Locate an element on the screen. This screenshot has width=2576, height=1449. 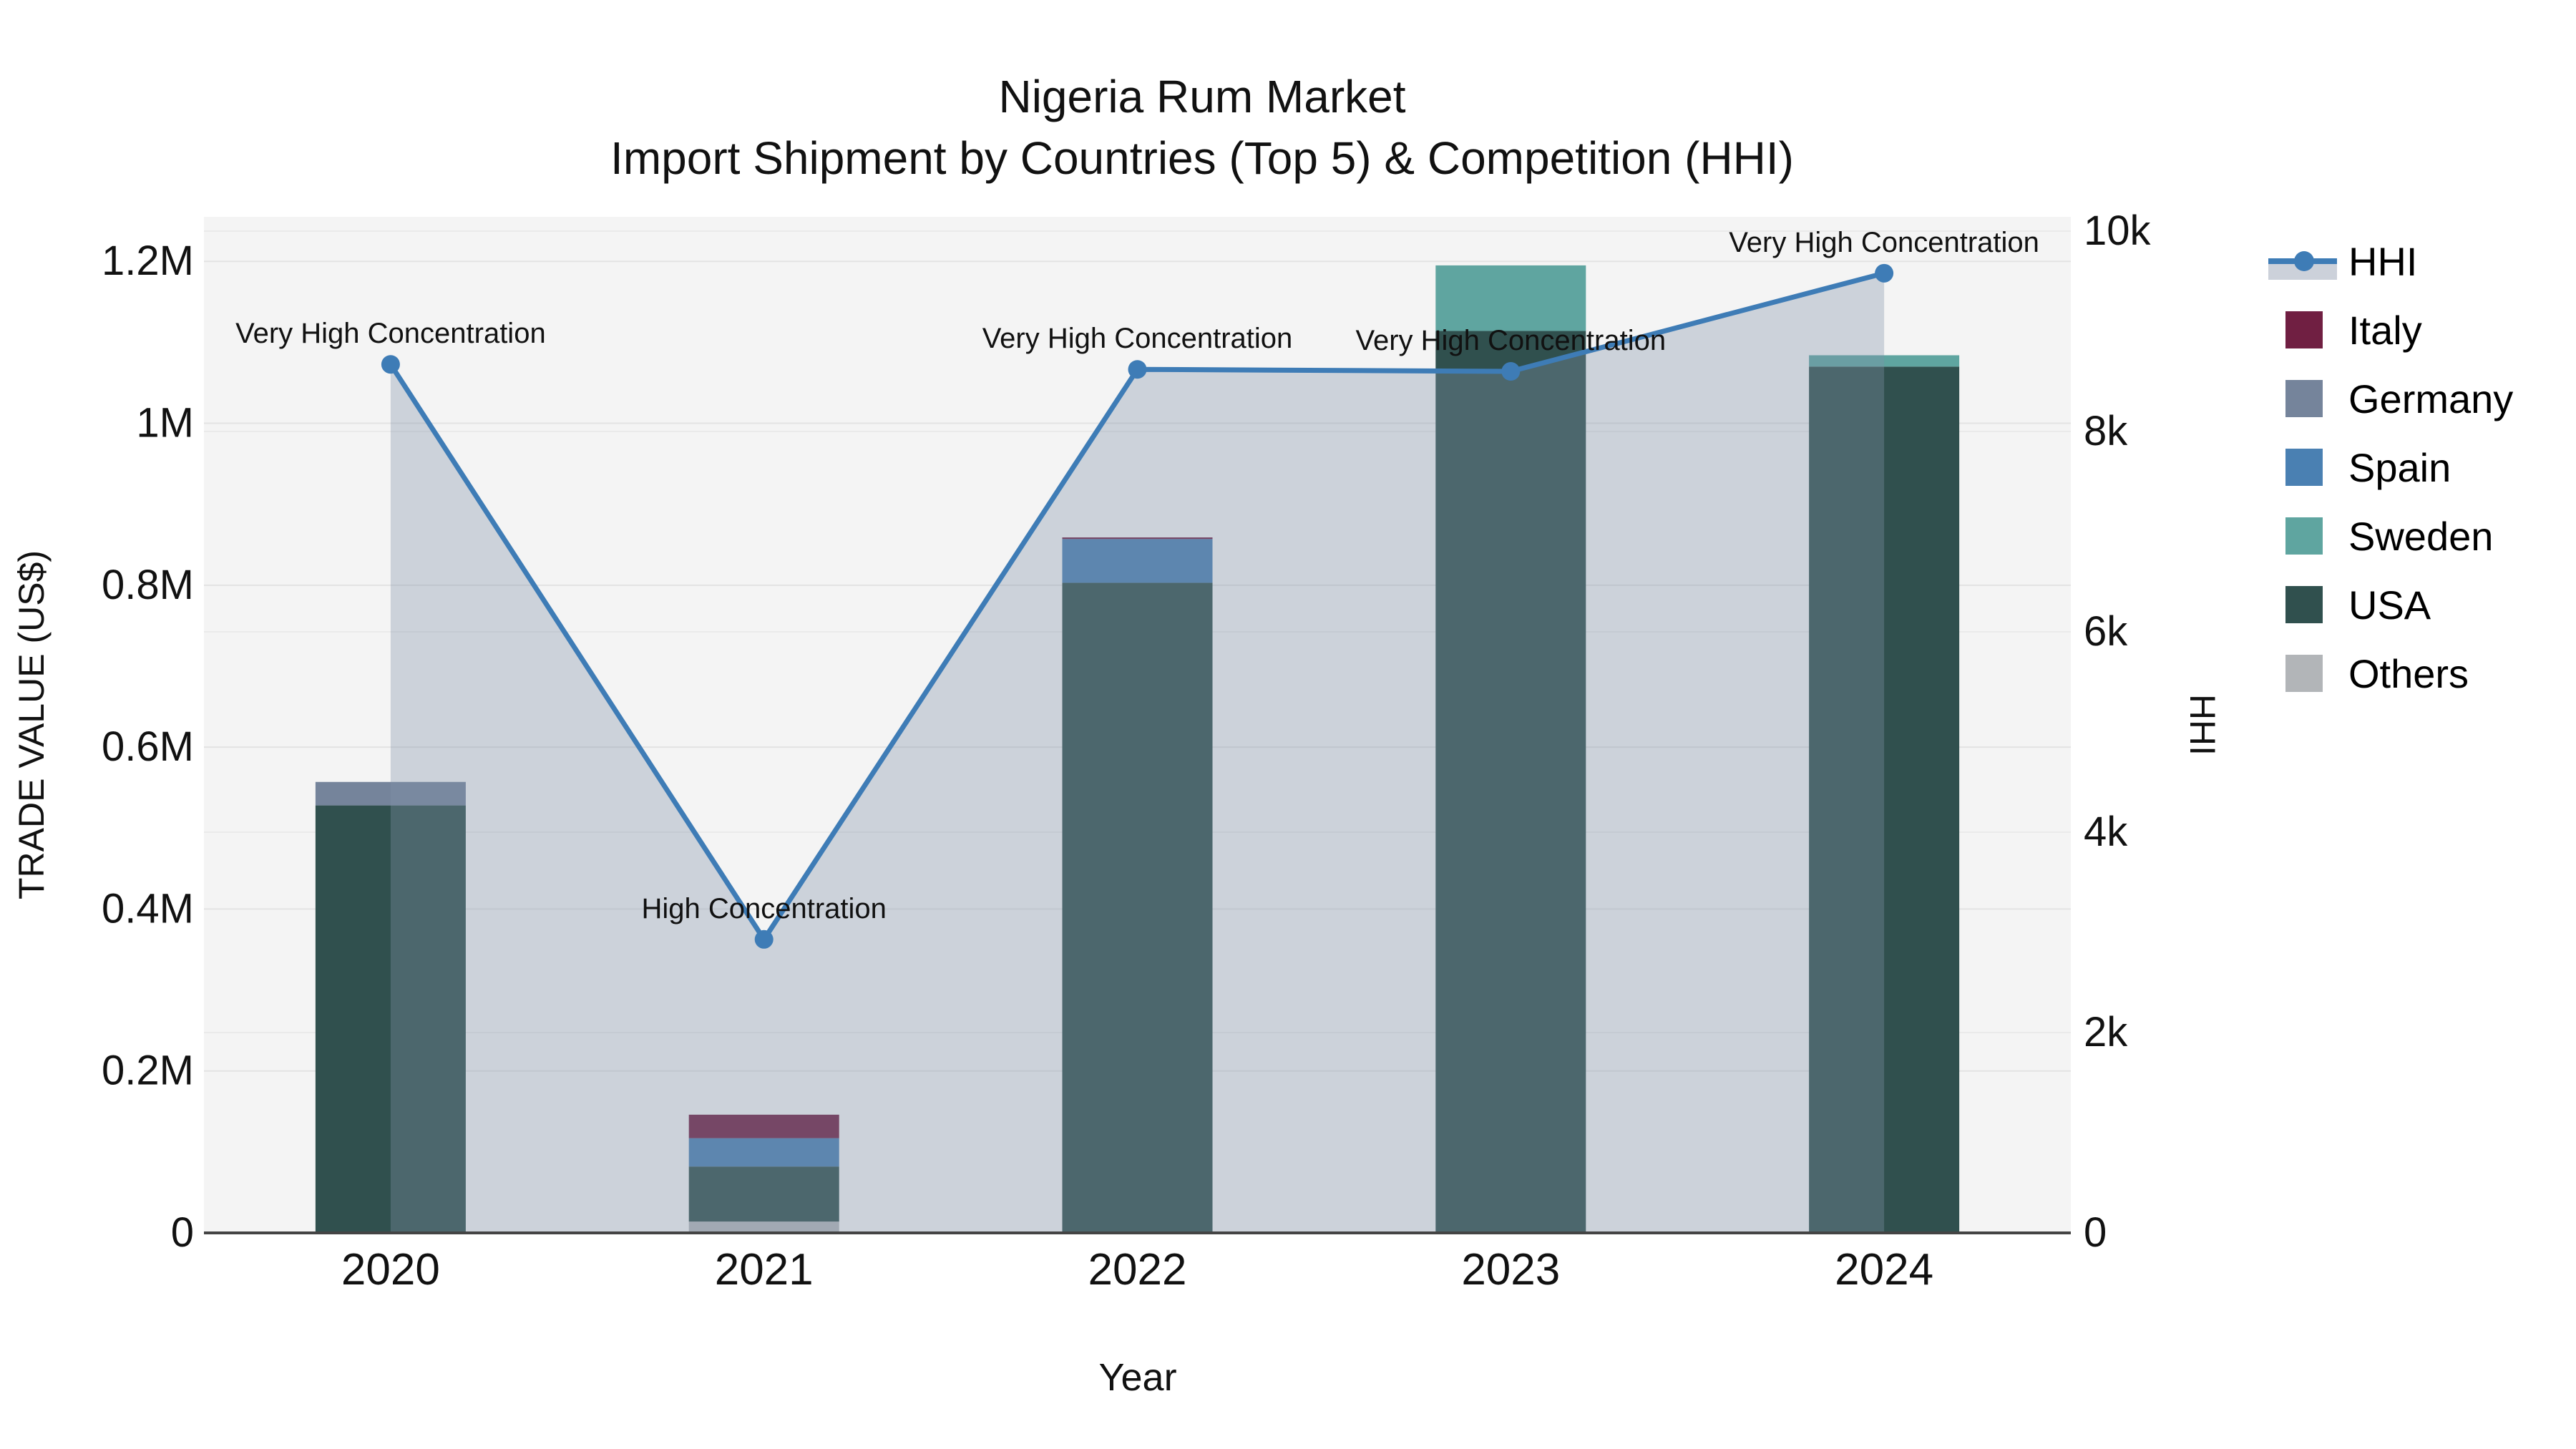
annotation-2024: Very High Concentration is located at coordinates (1884, 242).